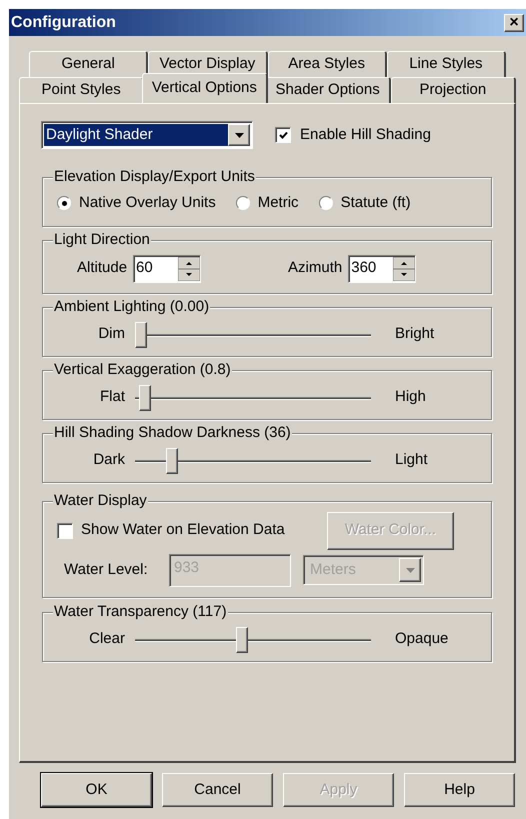 This screenshot has height=819, width=526. I want to click on dialog-button: OK, so click(96, 790).